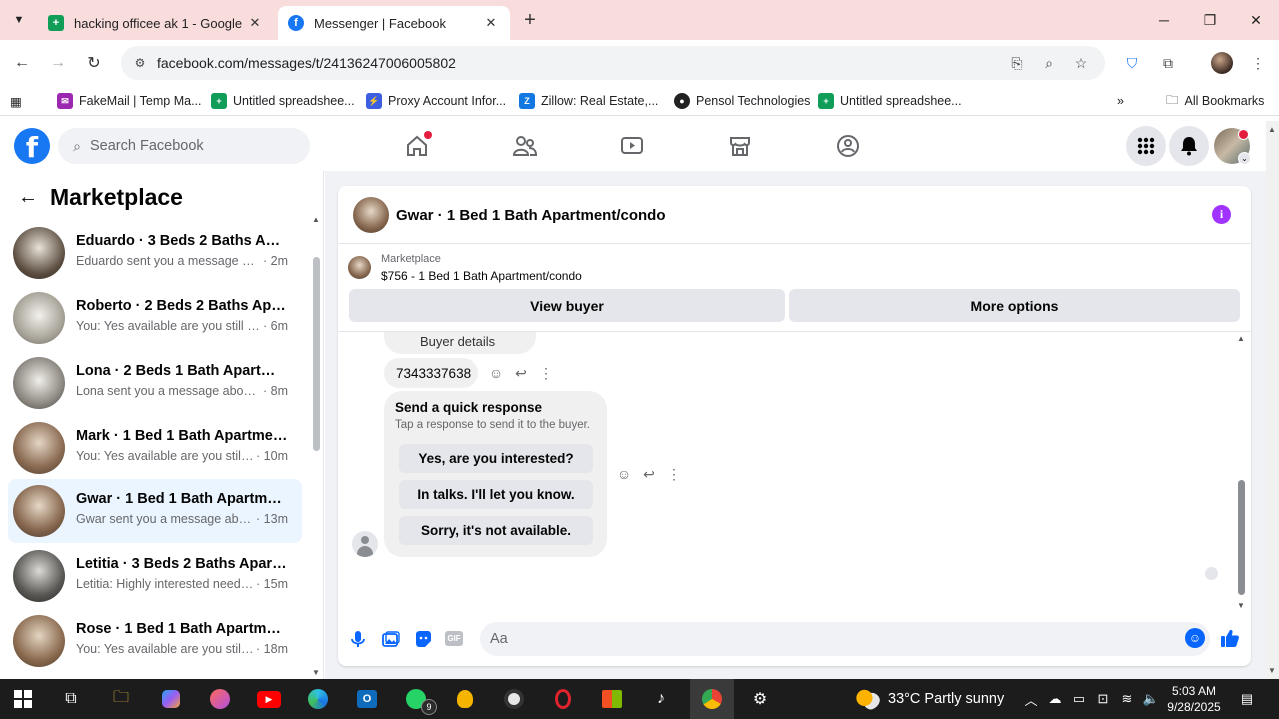 The width and height of the screenshot is (1279, 719). I want to click on medal-icon, so click(465, 699).